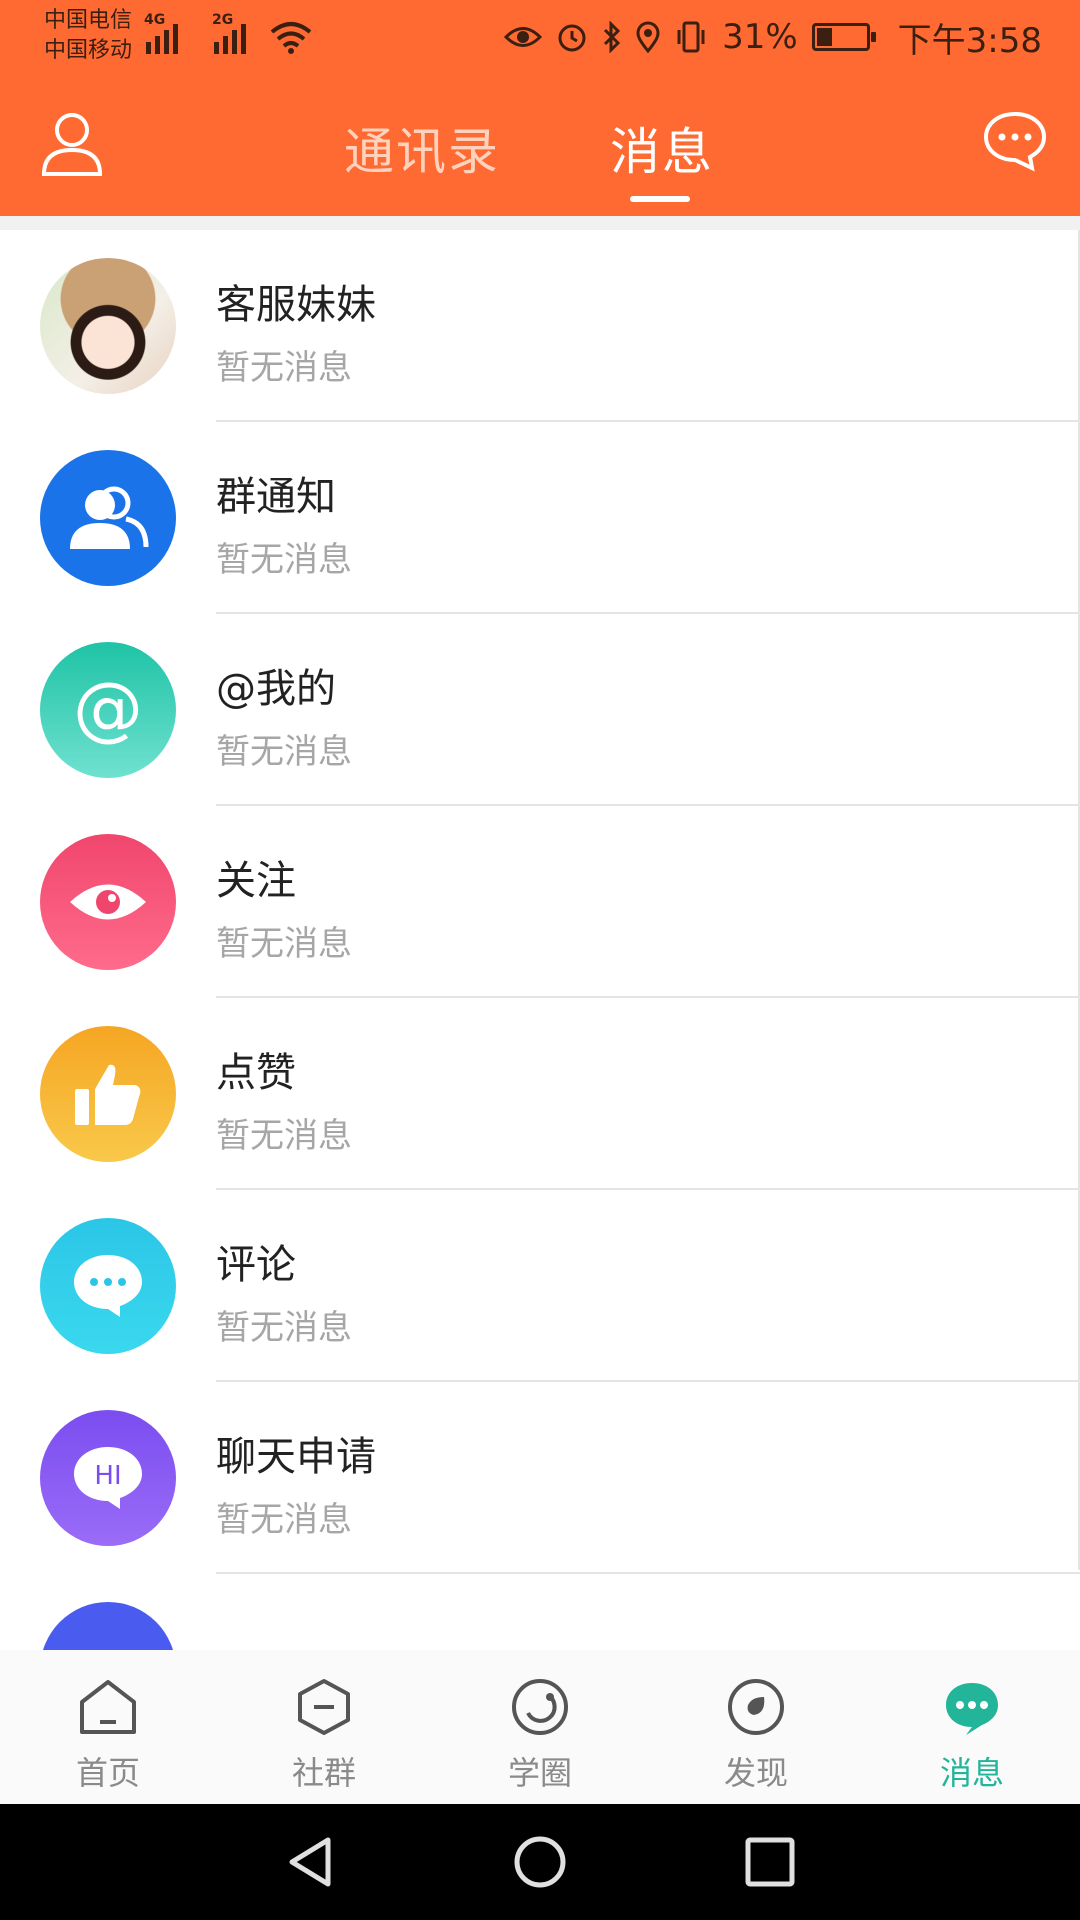  What do you see at coordinates (72, 144) in the screenshot?
I see `user-profile-icon` at bounding box center [72, 144].